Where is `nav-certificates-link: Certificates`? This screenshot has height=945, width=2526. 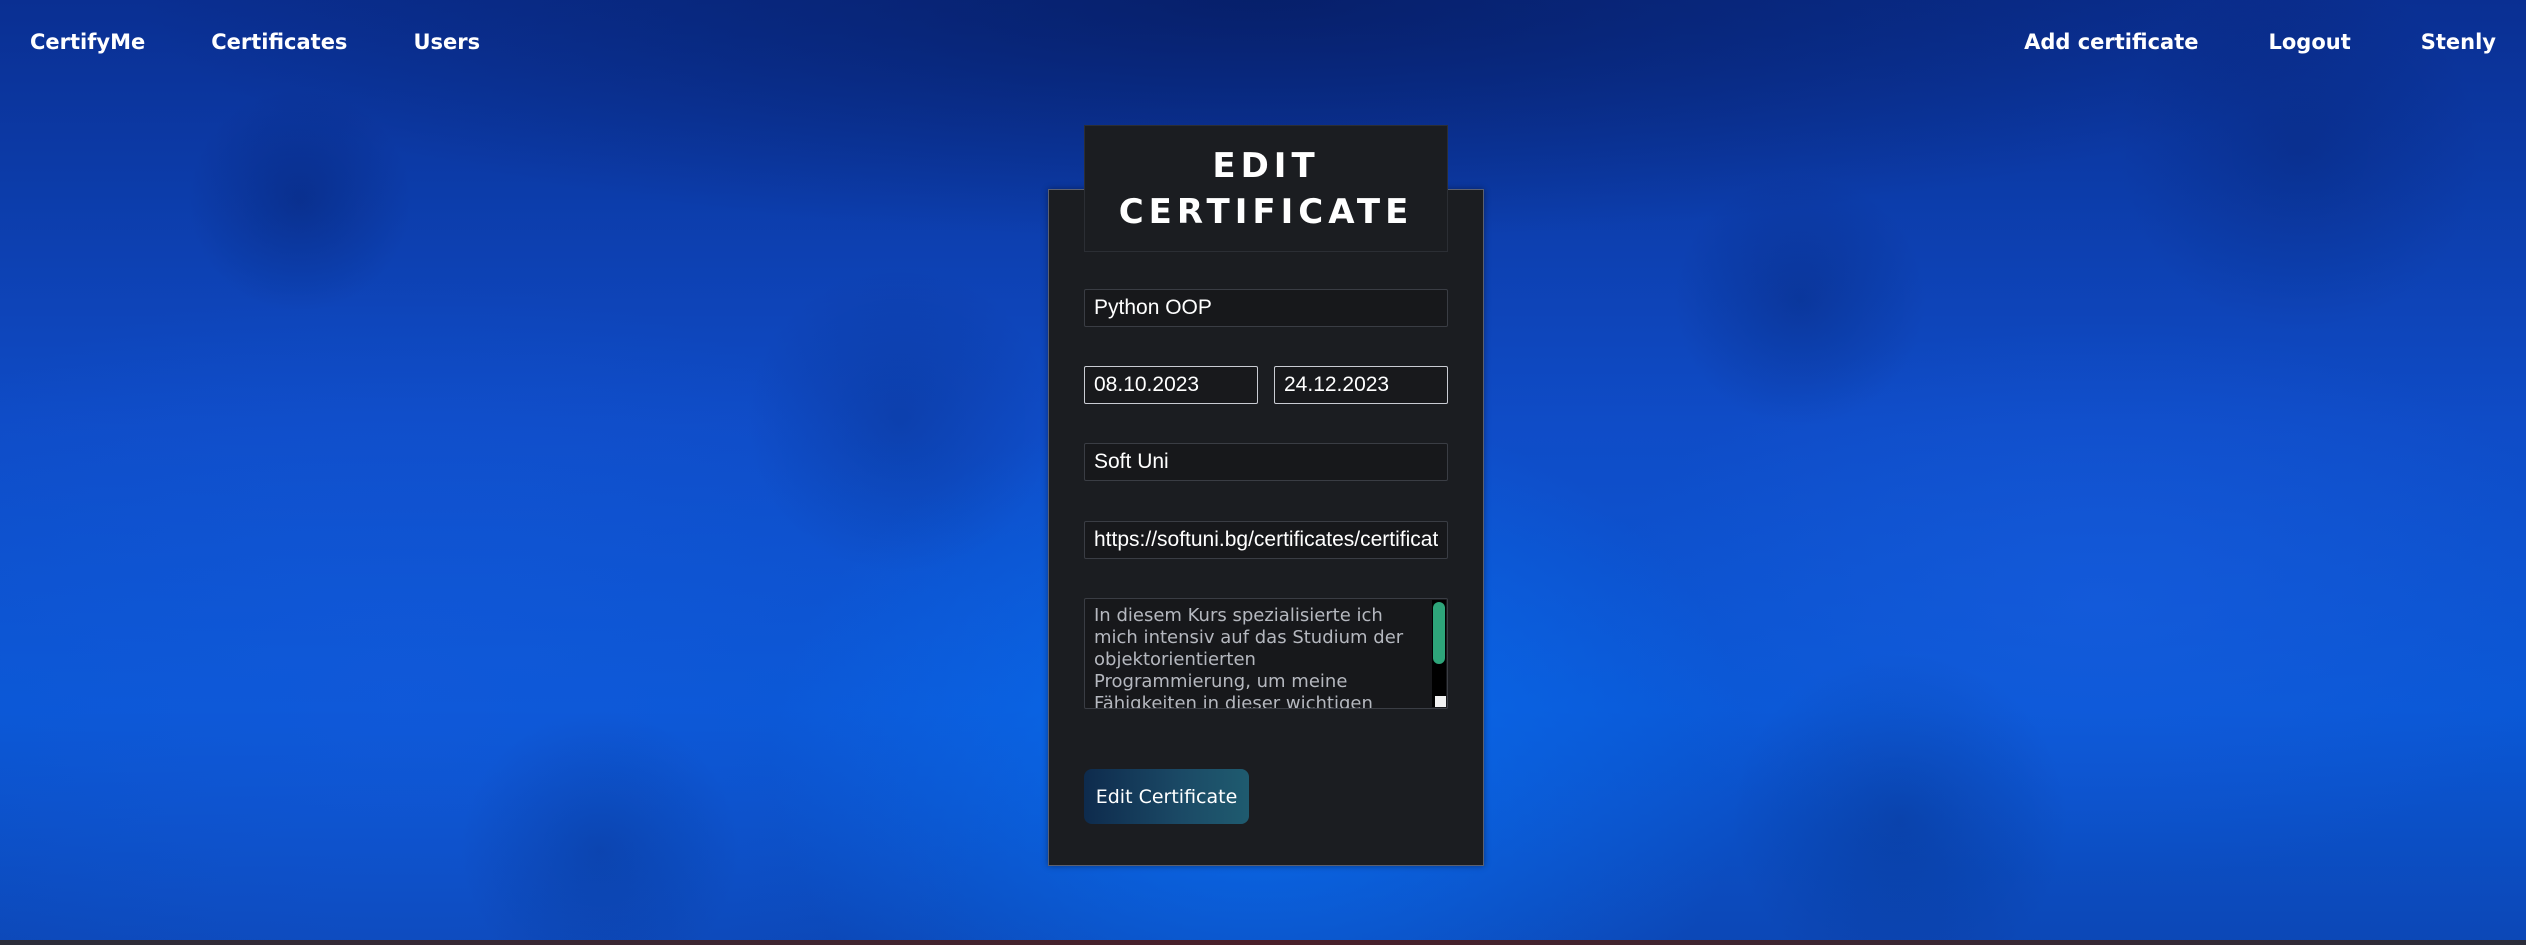 nav-certificates-link: Certificates is located at coordinates (279, 42).